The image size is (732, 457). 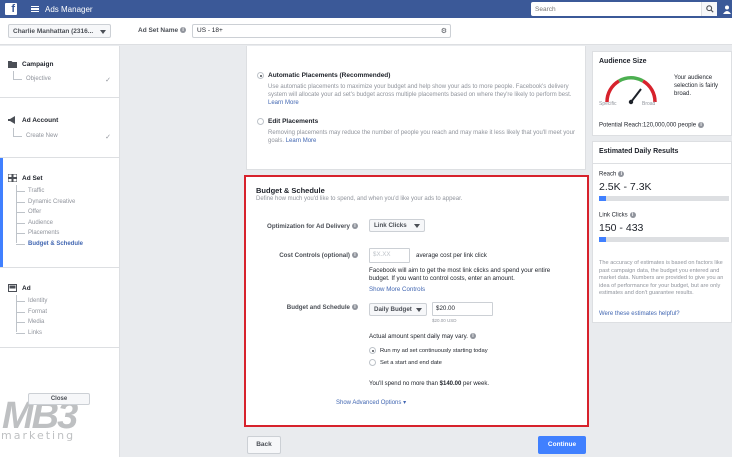 What do you see at coordinates (34, 223) in the screenshot?
I see `sidebar-item-audience: Audience` at bounding box center [34, 223].